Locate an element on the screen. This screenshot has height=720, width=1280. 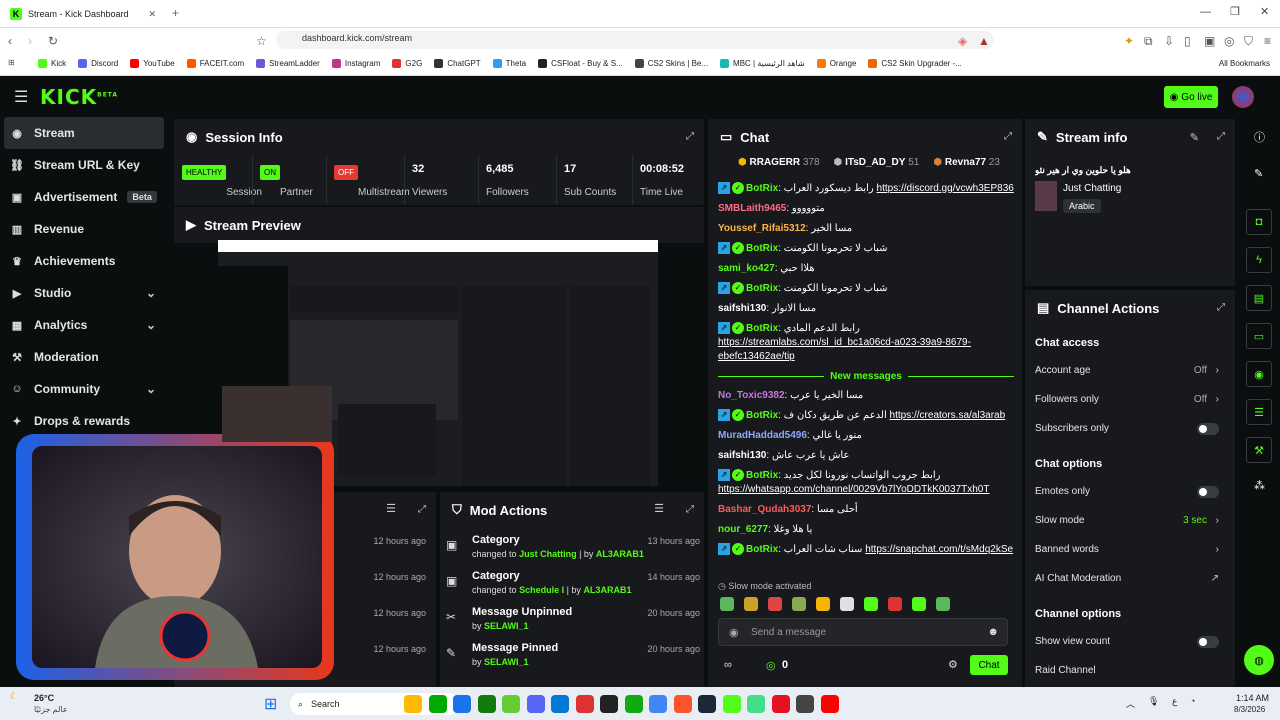
brave-rewards-icon: ▲ is located at coordinates (984, 41).